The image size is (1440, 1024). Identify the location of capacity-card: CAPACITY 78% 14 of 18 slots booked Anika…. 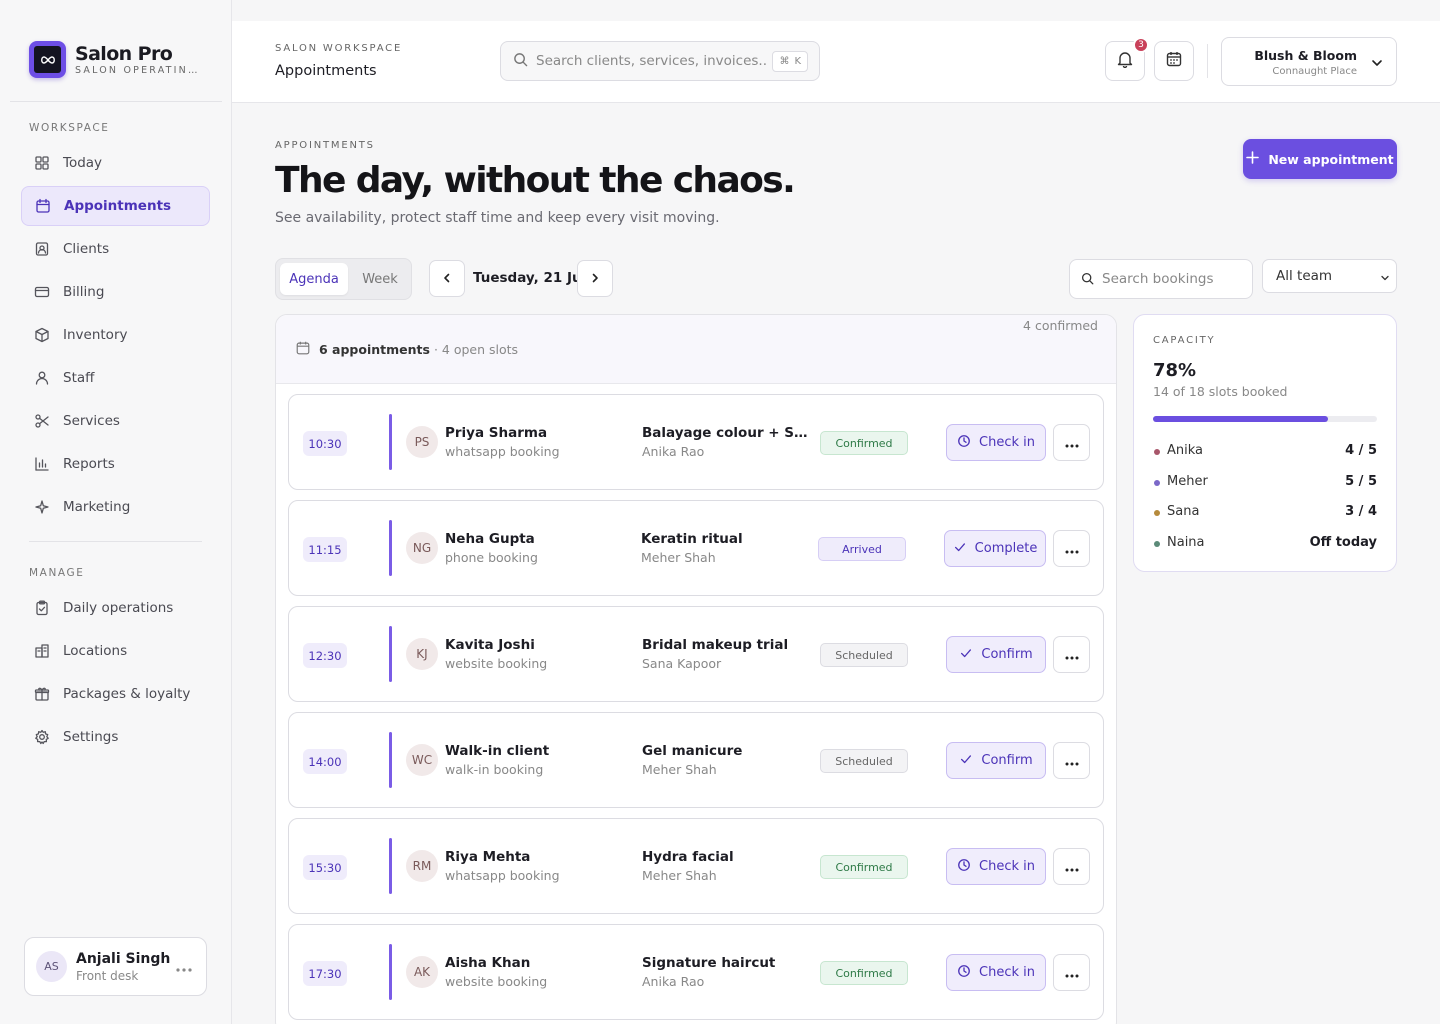
(1265, 443).